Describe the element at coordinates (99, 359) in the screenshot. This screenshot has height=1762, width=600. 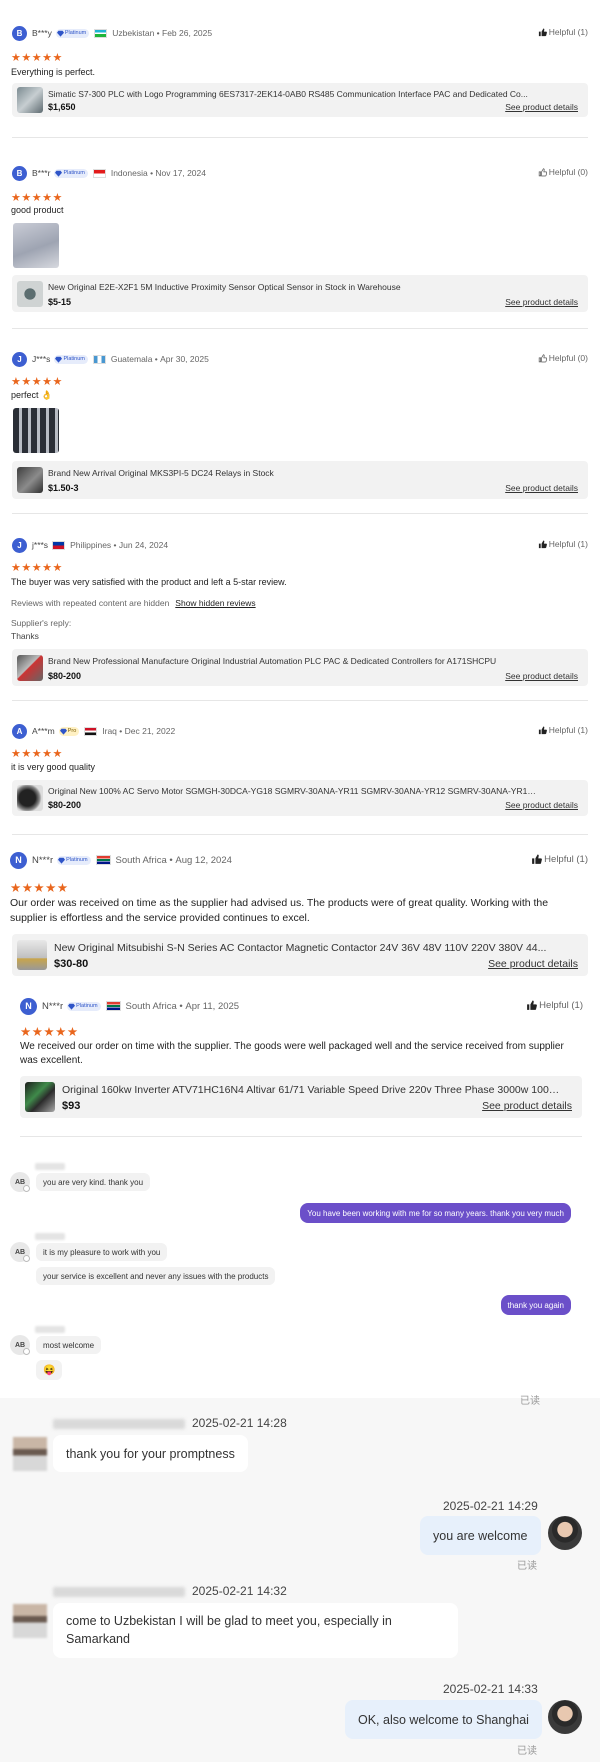
I see `flag-guatemala-icon` at that location.